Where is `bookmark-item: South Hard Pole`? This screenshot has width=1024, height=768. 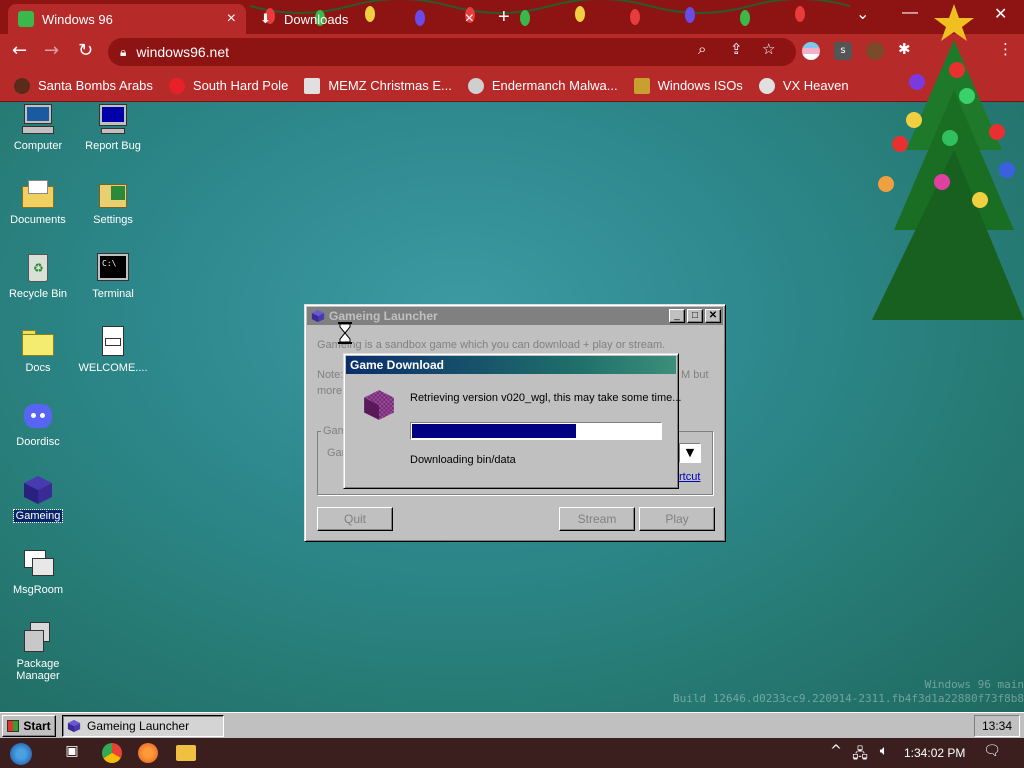 bookmark-item: South Hard Pole is located at coordinates (228, 85).